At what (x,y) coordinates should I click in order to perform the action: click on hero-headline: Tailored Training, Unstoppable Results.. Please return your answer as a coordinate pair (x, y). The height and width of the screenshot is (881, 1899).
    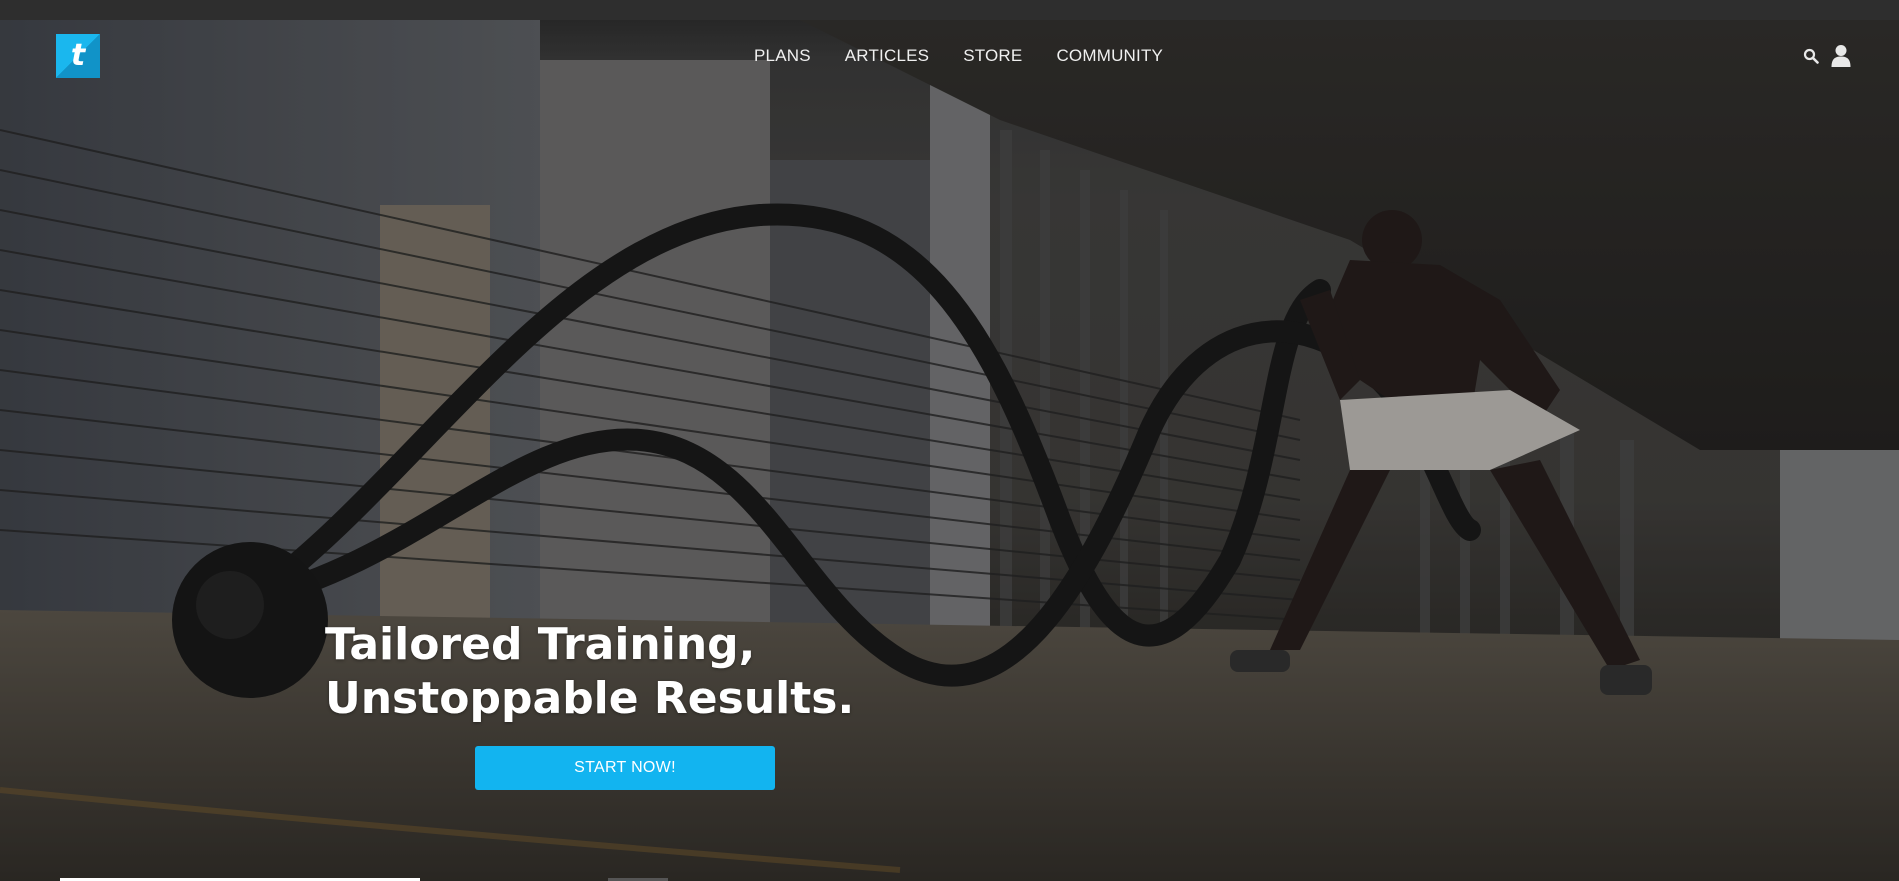
    Looking at the image, I should click on (589, 672).